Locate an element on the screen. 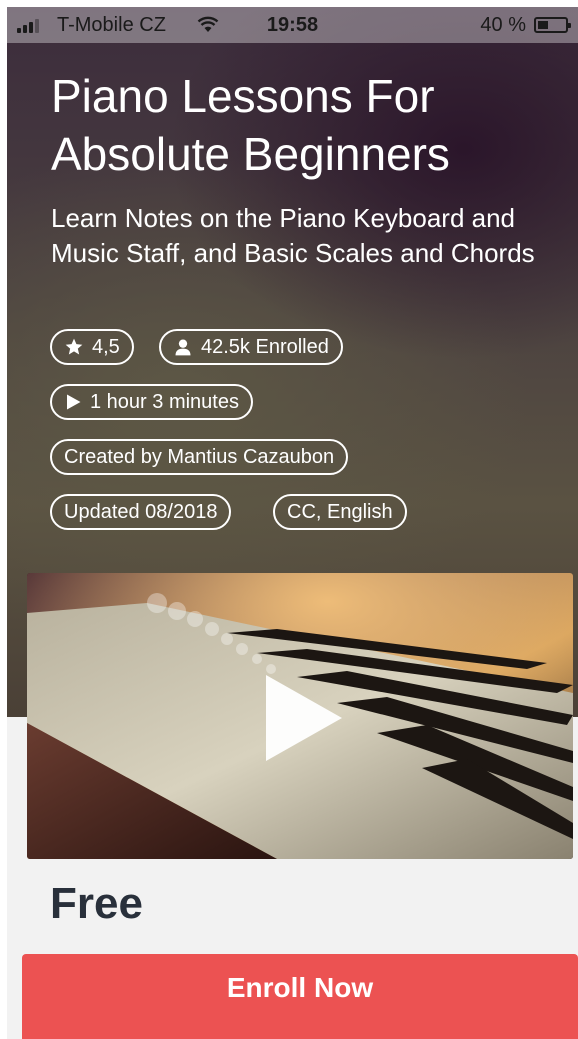 The image size is (578, 1039). play-button-icon is located at coordinates (304, 718).